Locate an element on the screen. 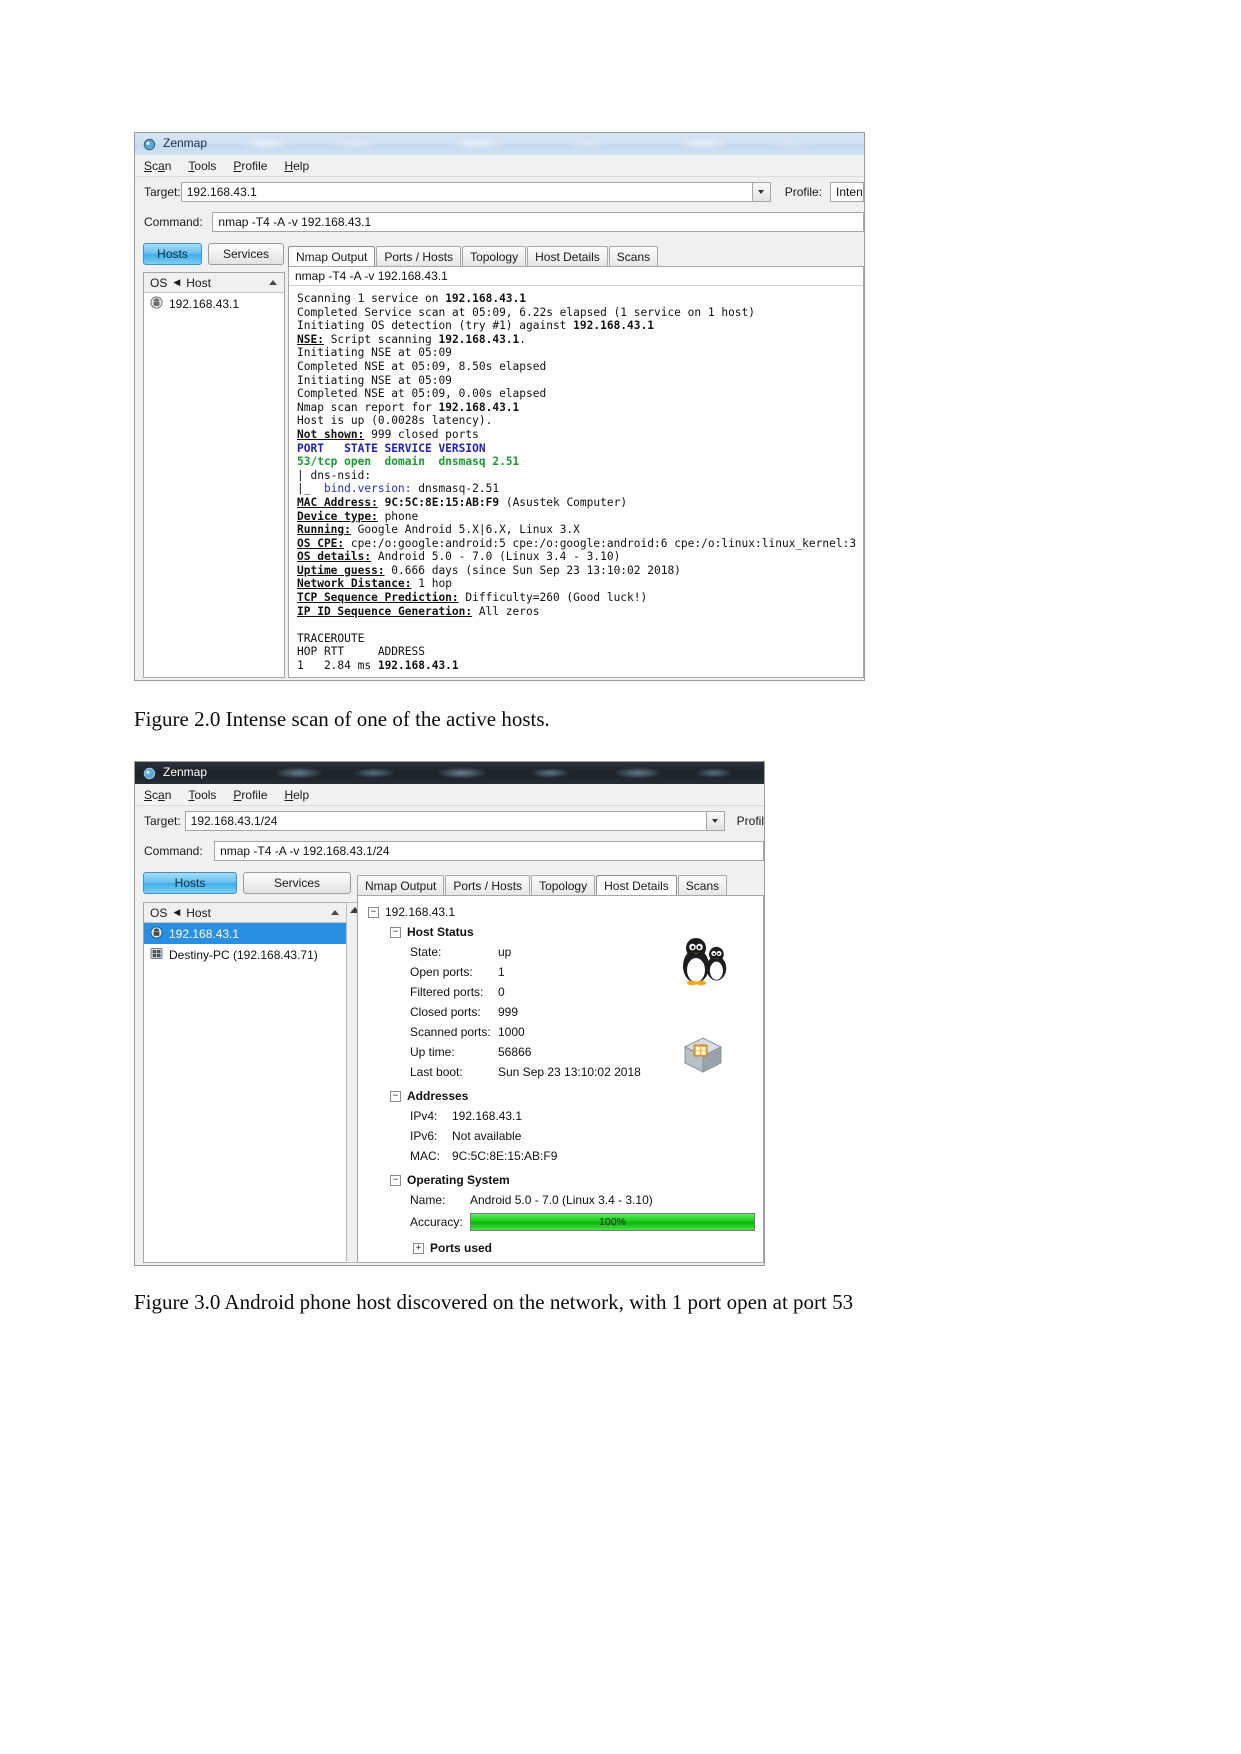 The width and height of the screenshot is (1241, 1754). profile-label-2: Profil is located at coordinates (750, 821).